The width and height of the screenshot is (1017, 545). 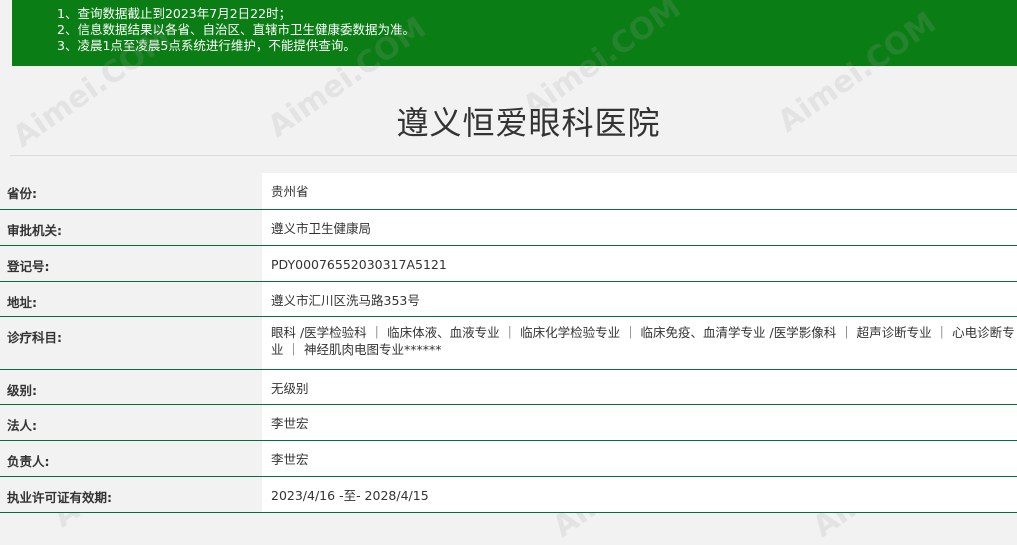 What do you see at coordinates (236, 29) in the screenshot?
I see `notice-line: 2、信息数据结果以各省、自治区、直辖市卫生健康委数据为准。` at bounding box center [236, 29].